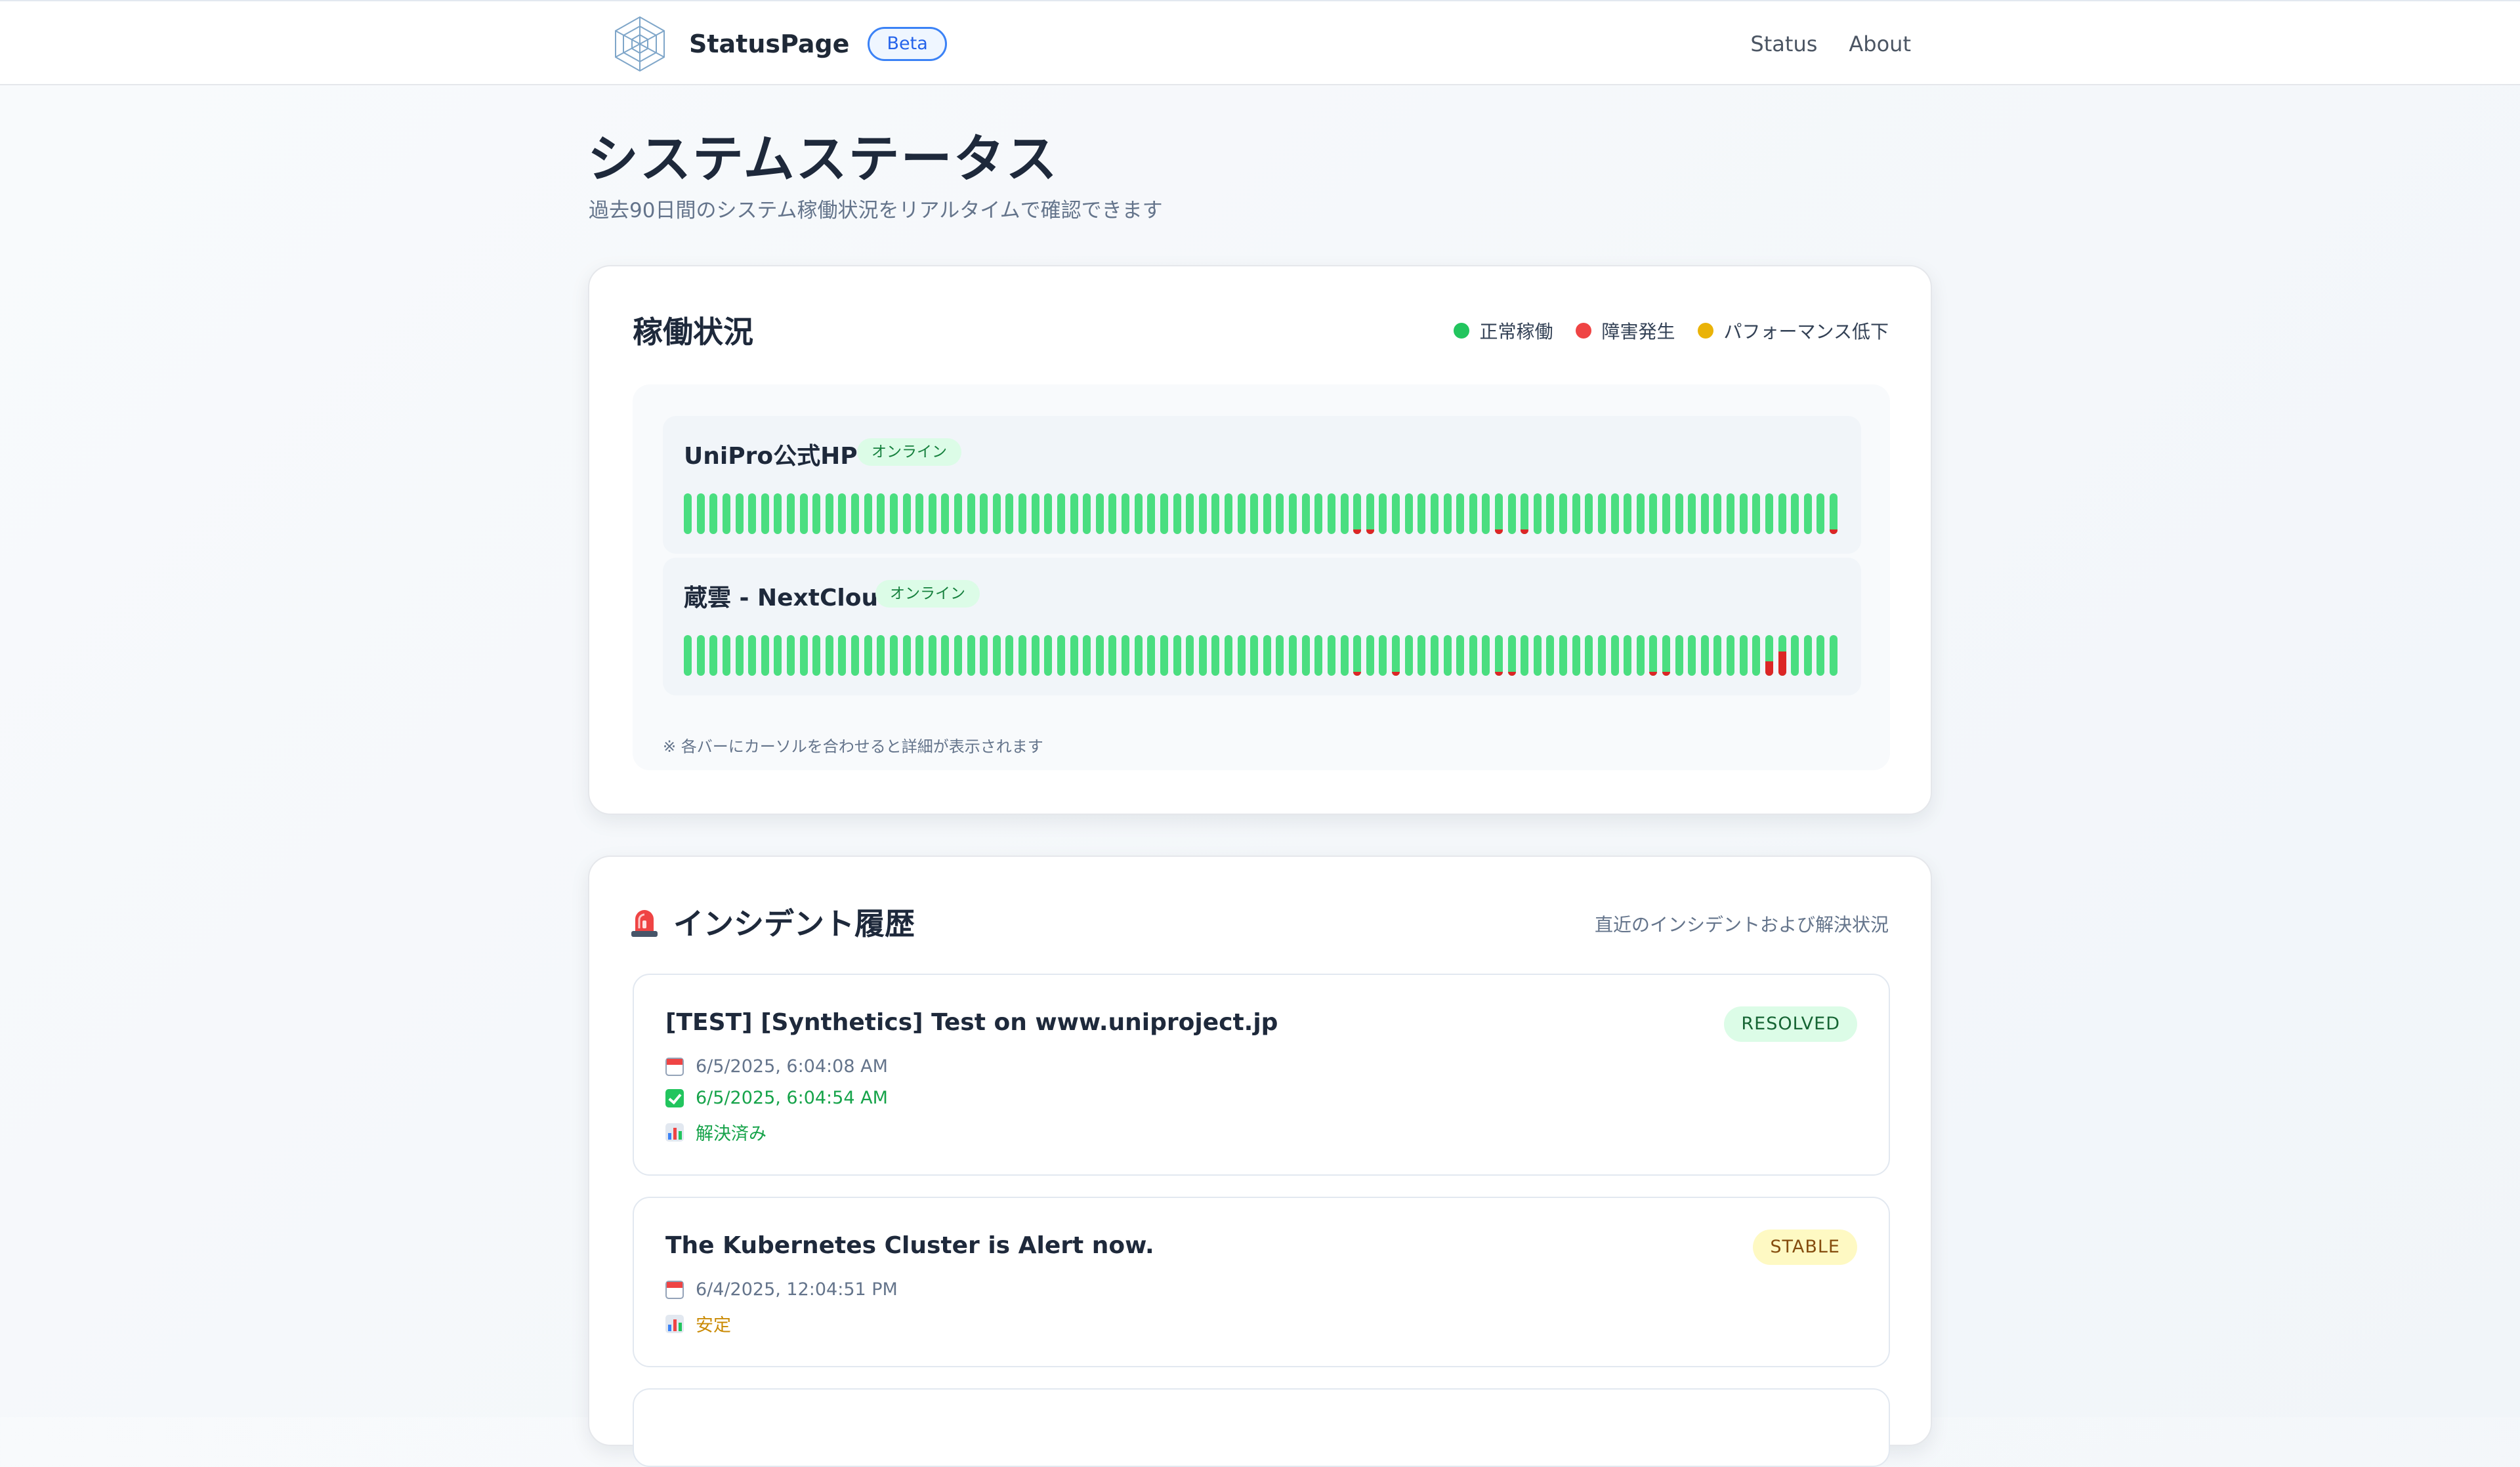 This screenshot has width=2520, height=1467. What do you see at coordinates (778, 43) in the screenshot?
I see `brand: StatusPage Beta` at bounding box center [778, 43].